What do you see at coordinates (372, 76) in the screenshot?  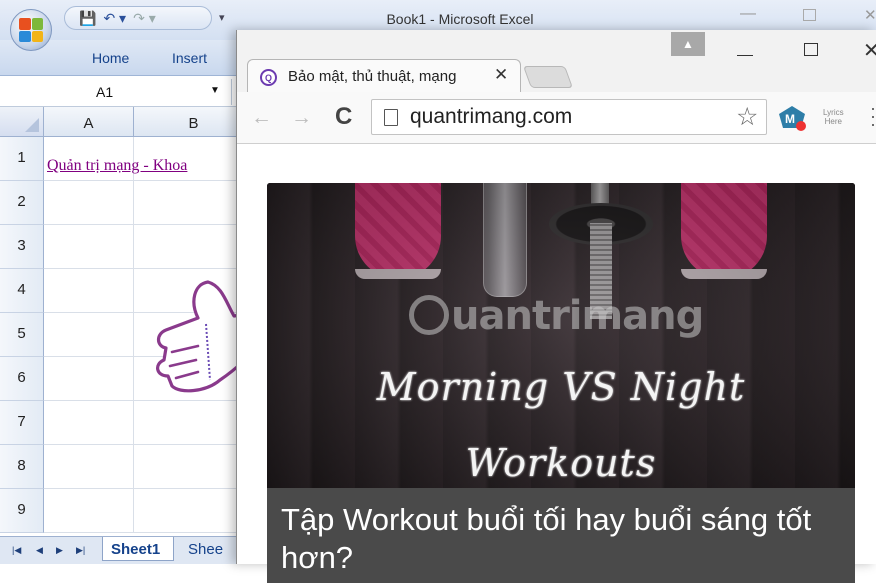 I see `tab-title: Bảo mật, thủ thuật, mạng` at bounding box center [372, 76].